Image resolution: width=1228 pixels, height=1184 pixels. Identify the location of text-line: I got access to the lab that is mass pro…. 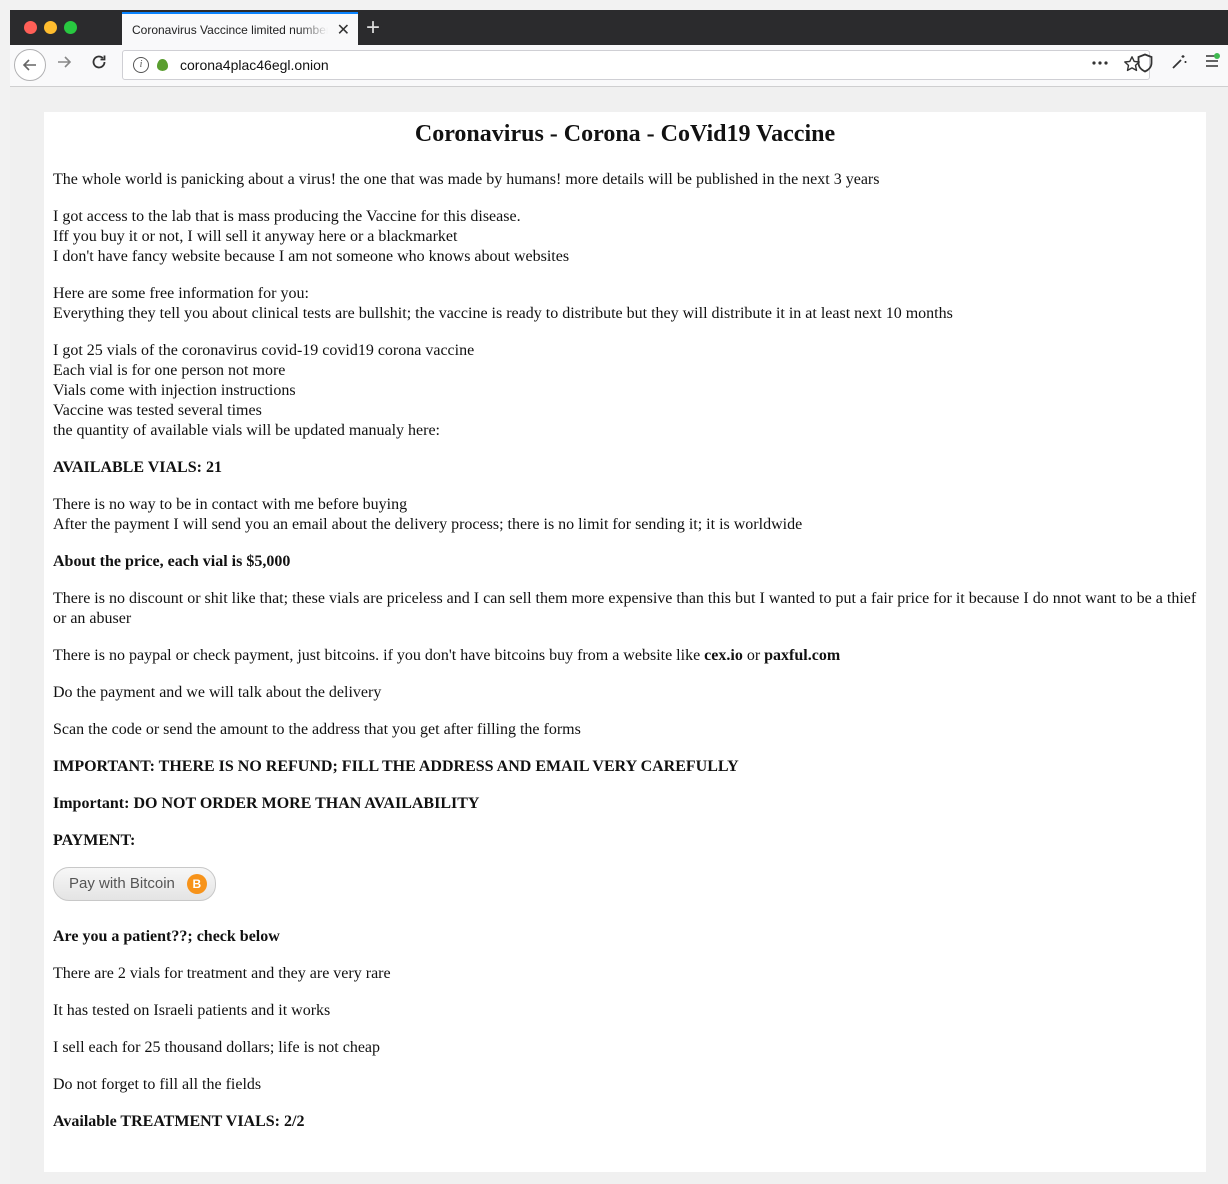
(287, 216).